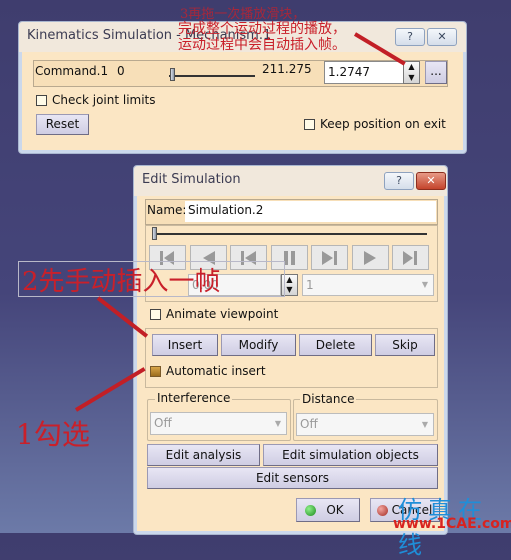 This screenshot has width=511, height=560. What do you see at coordinates (121, 282) in the screenshot?
I see `annotation-step2: 2先手动插入一帧` at bounding box center [121, 282].